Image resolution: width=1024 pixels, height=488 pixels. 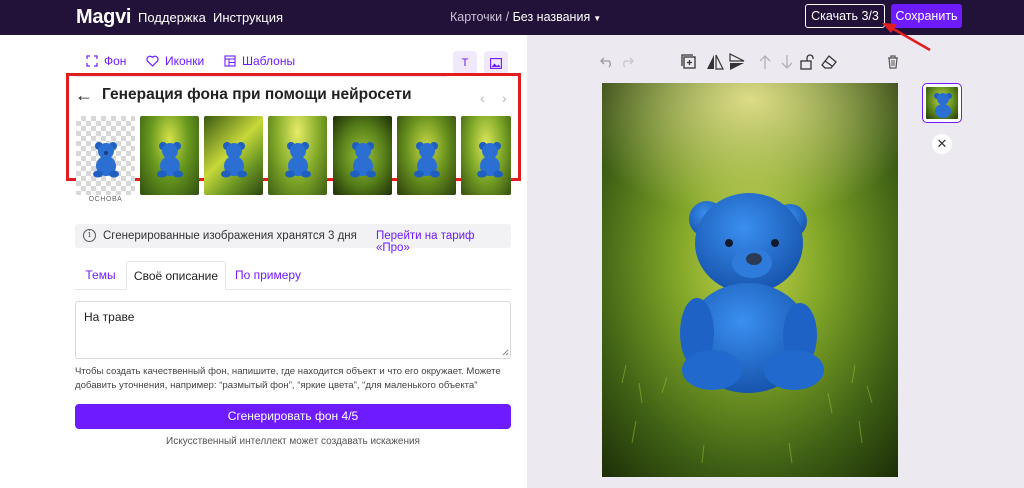 I want to click on base-label: ОСНОВА, so click(x=105, y=199).